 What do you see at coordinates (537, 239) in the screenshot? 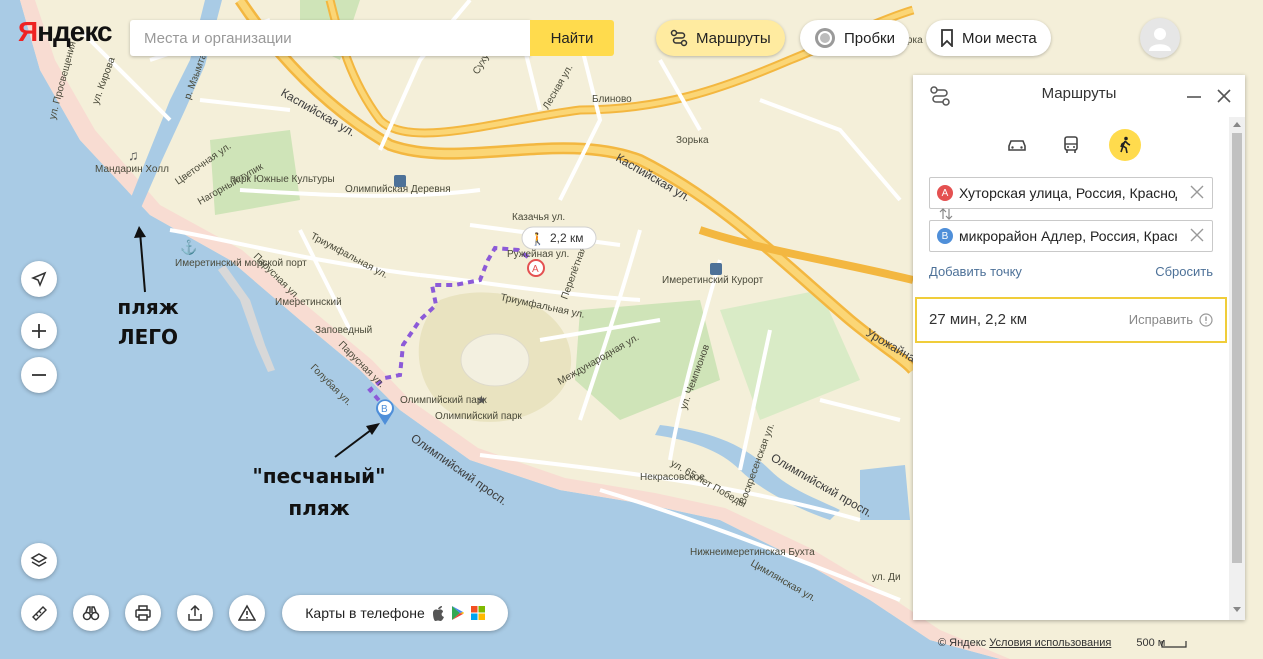
I see `walk-icon: 🚶` at bounding box center [537, 239].